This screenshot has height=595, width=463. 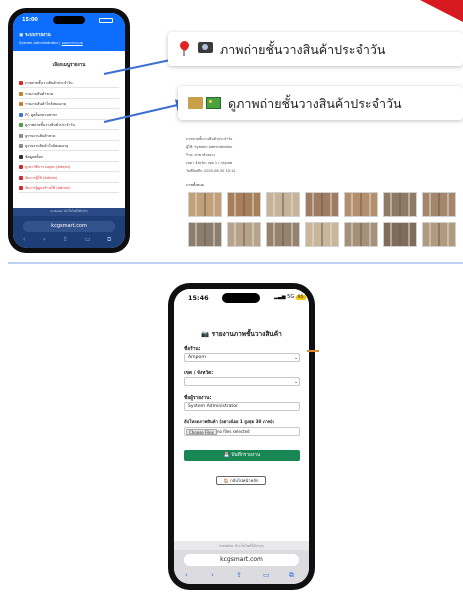 What do you see at coordinates (280, 297) in the screenshot?
I see `signal-icon: ▂▃▅` at bounding box center [280, 297].